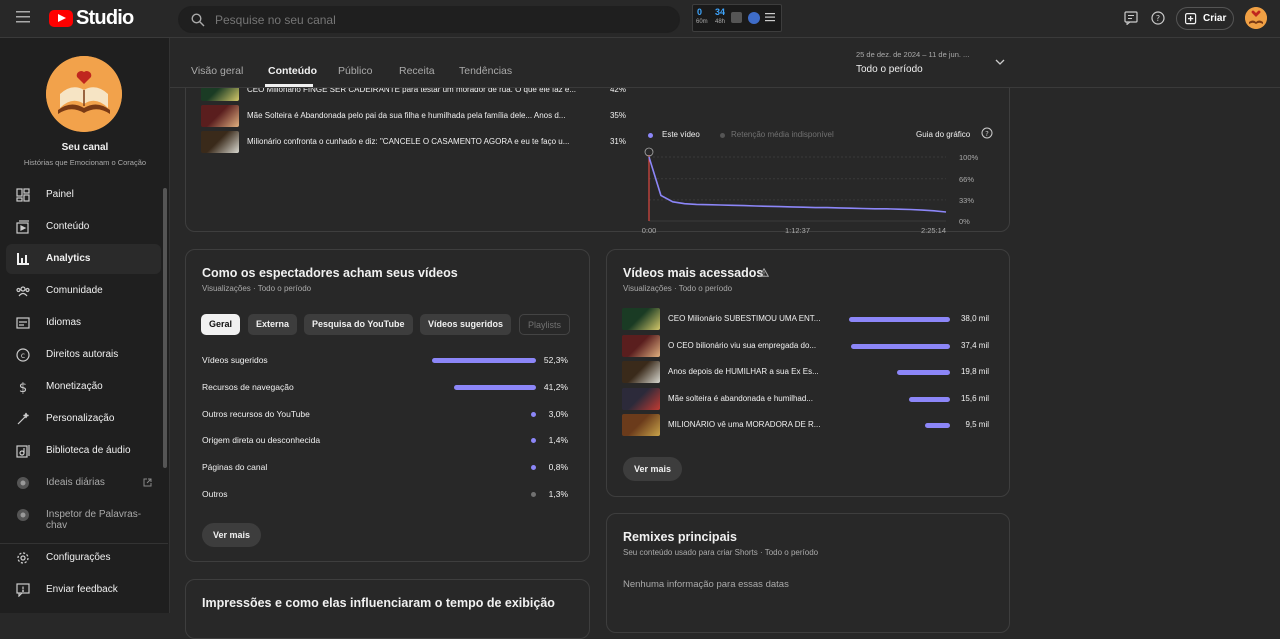 Image resolution: width=1280 pixels, height=639 pixels. What do you see at coordinates (68, 258) in the screenshot?
I see `sidebar-item-label: Analytics` at bounding box center [68, 258].